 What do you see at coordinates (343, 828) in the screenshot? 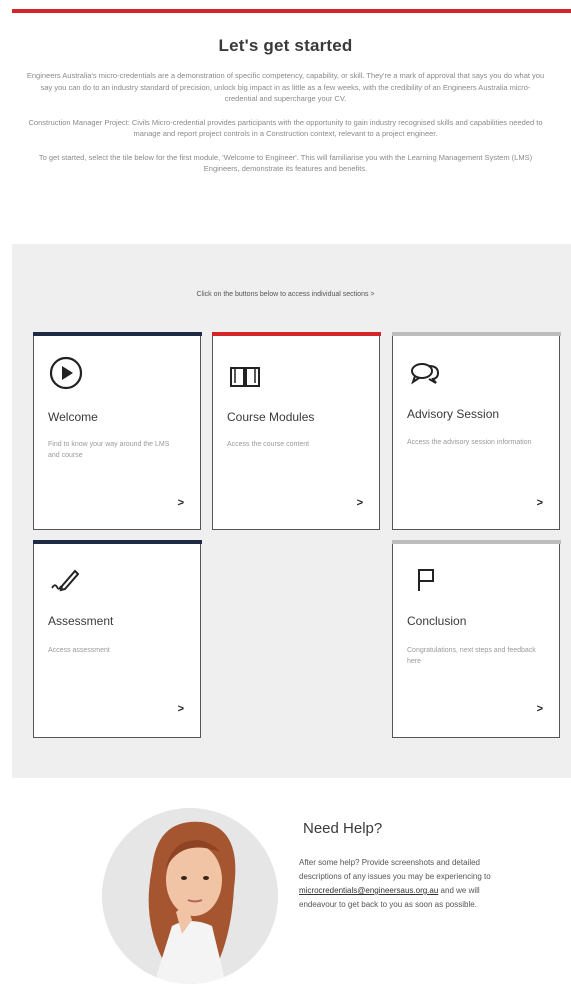
I see `help-title: Need Help?` at bounding box center [343, 828].